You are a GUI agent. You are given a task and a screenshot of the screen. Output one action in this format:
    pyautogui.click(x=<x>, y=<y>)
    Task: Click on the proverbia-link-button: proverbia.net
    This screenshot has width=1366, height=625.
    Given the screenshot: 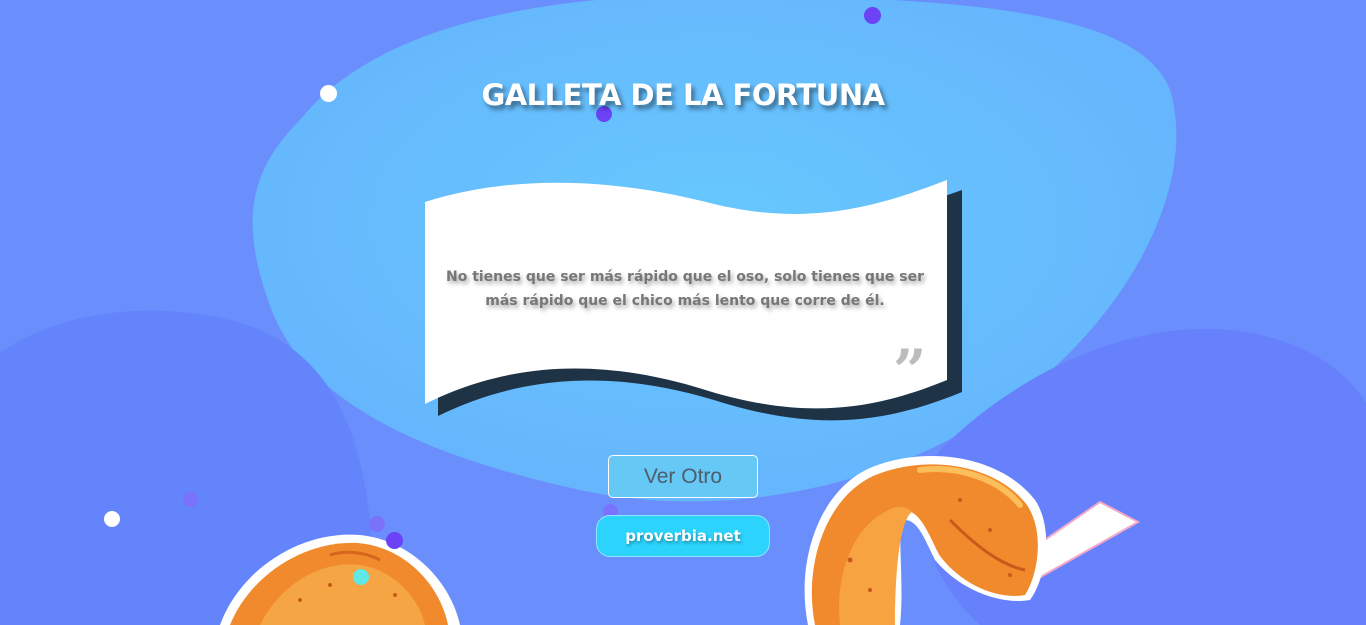 What is the action you would take?
    pyautogui.click(x=683, y=536)
    